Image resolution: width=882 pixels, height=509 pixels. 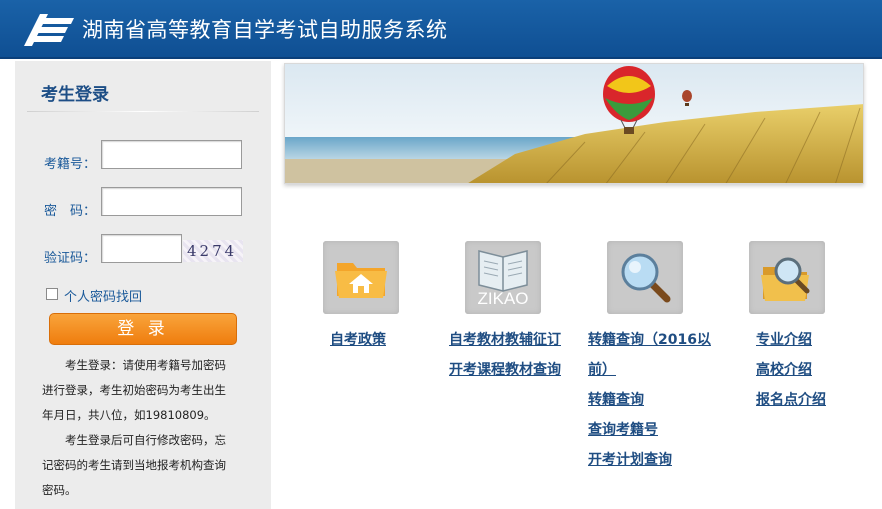 I want to click on exam-id-input, so click(x=171, y=154).